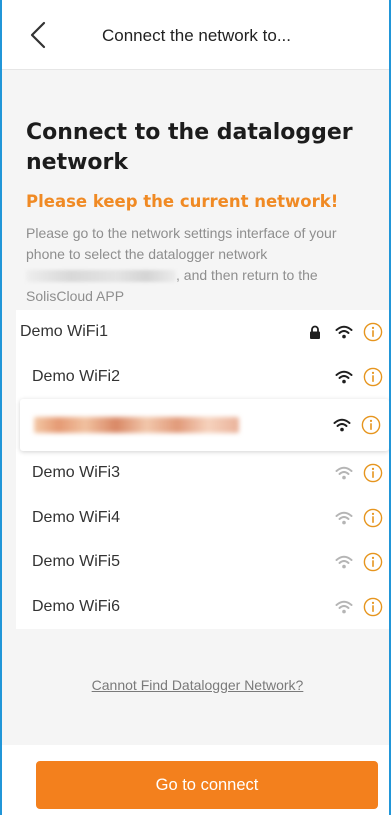  Describe the element at coordinates (189, 147) in the screenshot. I see `main-heading: Connect to the datalogger network` at that location.